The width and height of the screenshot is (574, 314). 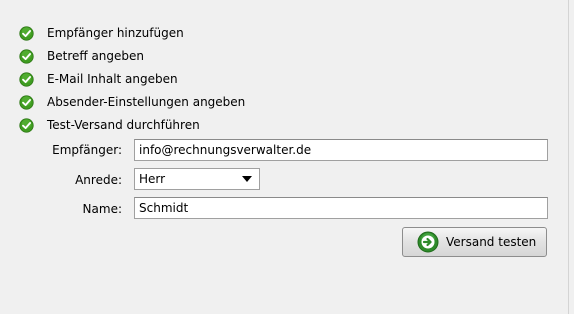 What do you see at coordinates (102, 209) in the screenshot?
I see `name-label: Name:` at bounding box center [102, 209].